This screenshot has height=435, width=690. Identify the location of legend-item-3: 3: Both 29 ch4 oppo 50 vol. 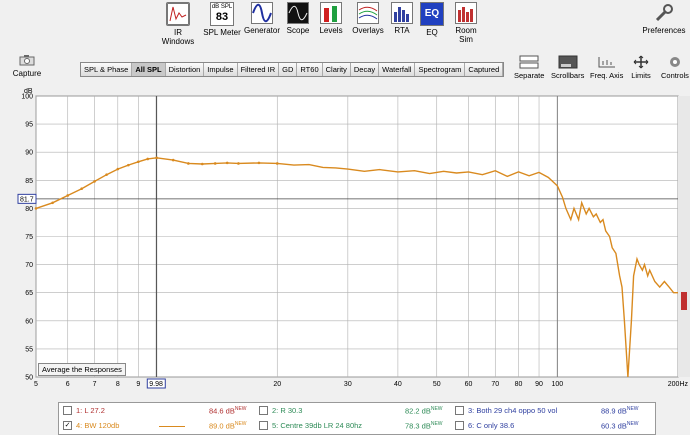
(506, 410).